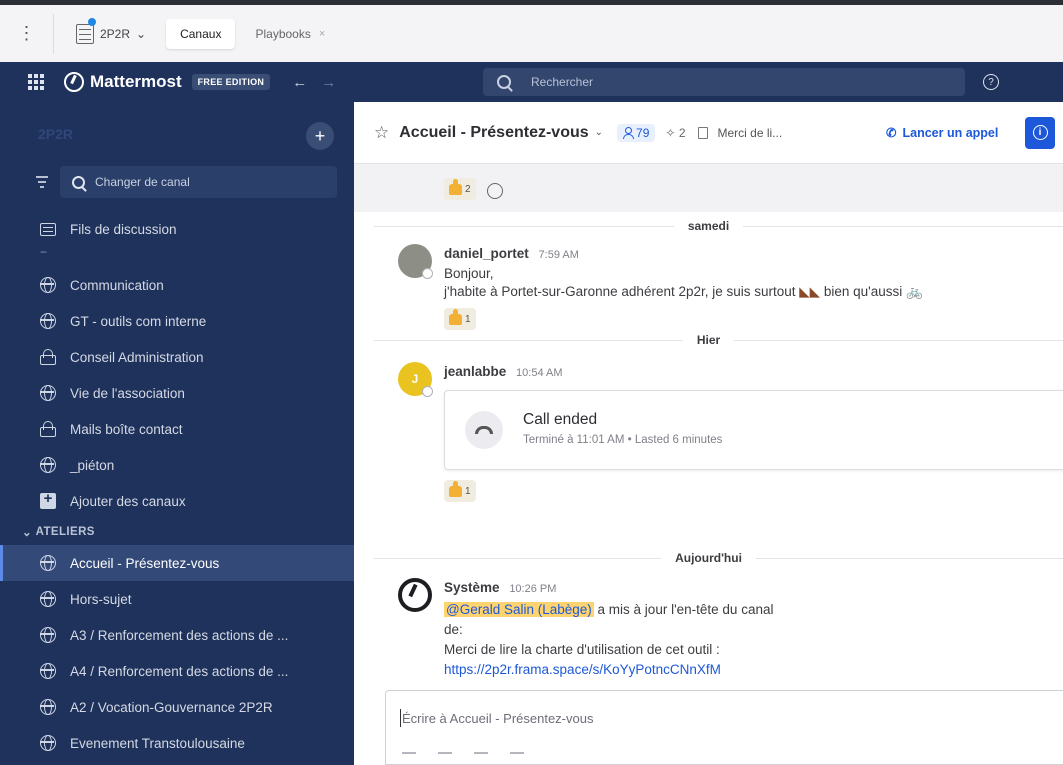  Describe the element at coordinates (48, 429) in the screenshot. I see `lock-icon` at that location.